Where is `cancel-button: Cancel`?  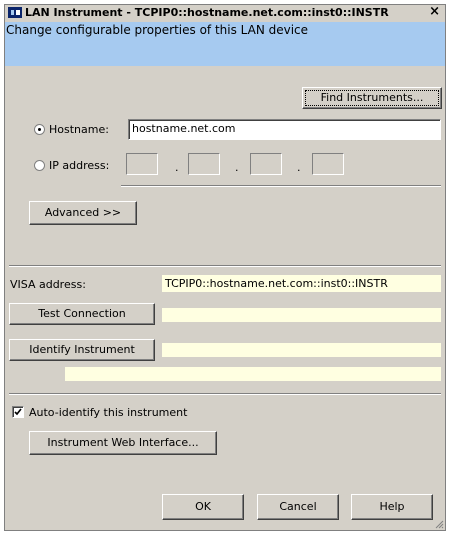 cancel-button: Cancel is located at coordinates (298, 507).